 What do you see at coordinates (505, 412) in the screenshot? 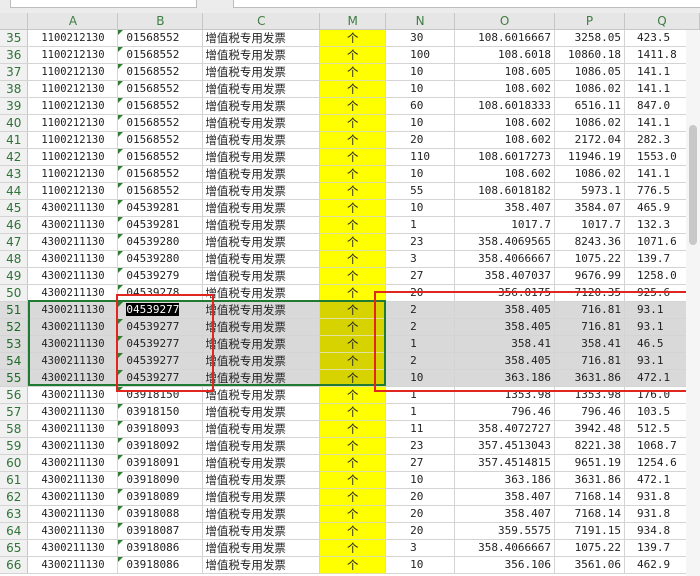
I see `cell-o: 796.46` at bounding box center [505, 412].